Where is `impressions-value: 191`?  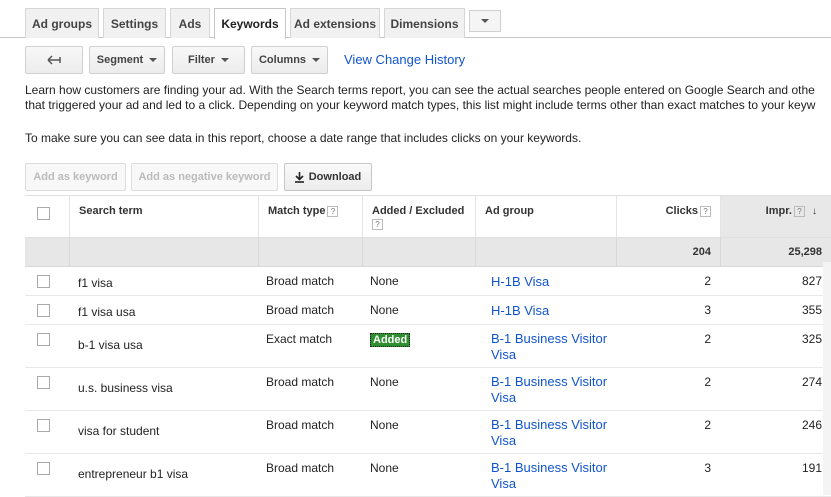
impressions-value: 191 is located at coordinates (811, 468).